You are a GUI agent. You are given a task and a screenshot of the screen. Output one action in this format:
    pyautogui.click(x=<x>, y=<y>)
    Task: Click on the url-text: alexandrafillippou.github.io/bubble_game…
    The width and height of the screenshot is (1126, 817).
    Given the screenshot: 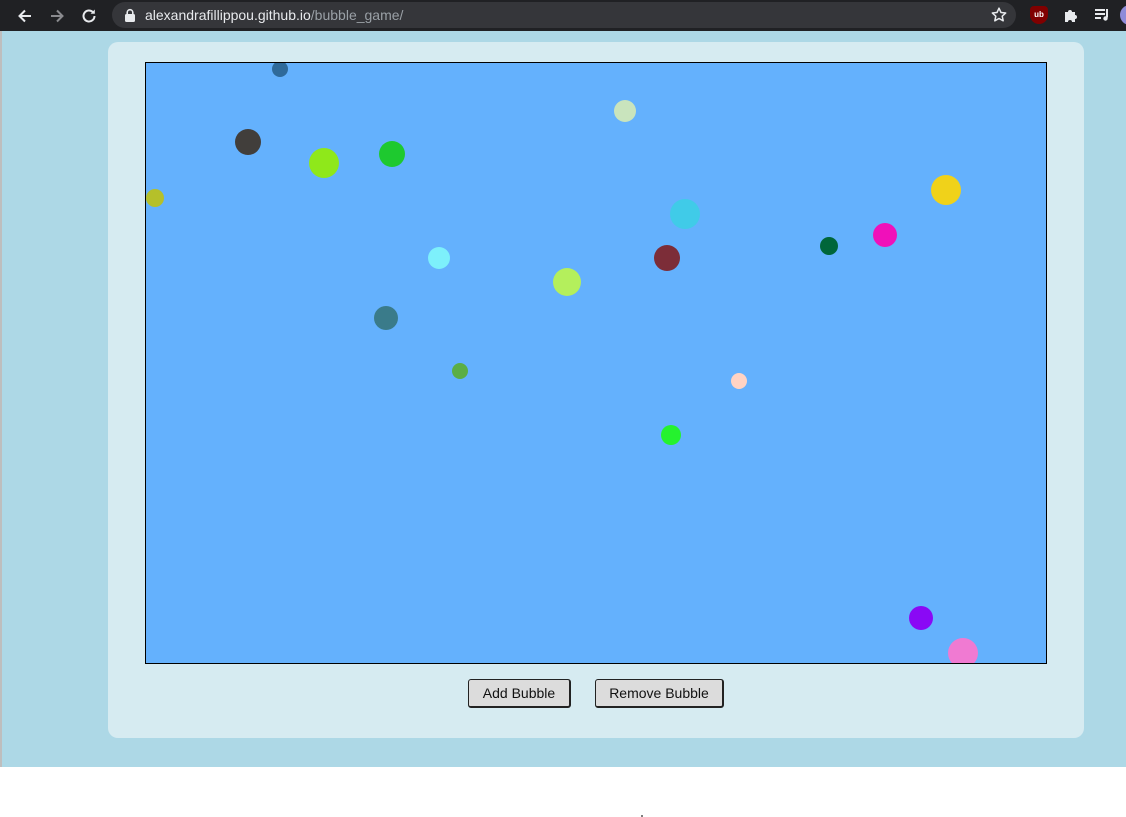 What is the action you would take?
    pyautogui.click(x=274, y=15)
    